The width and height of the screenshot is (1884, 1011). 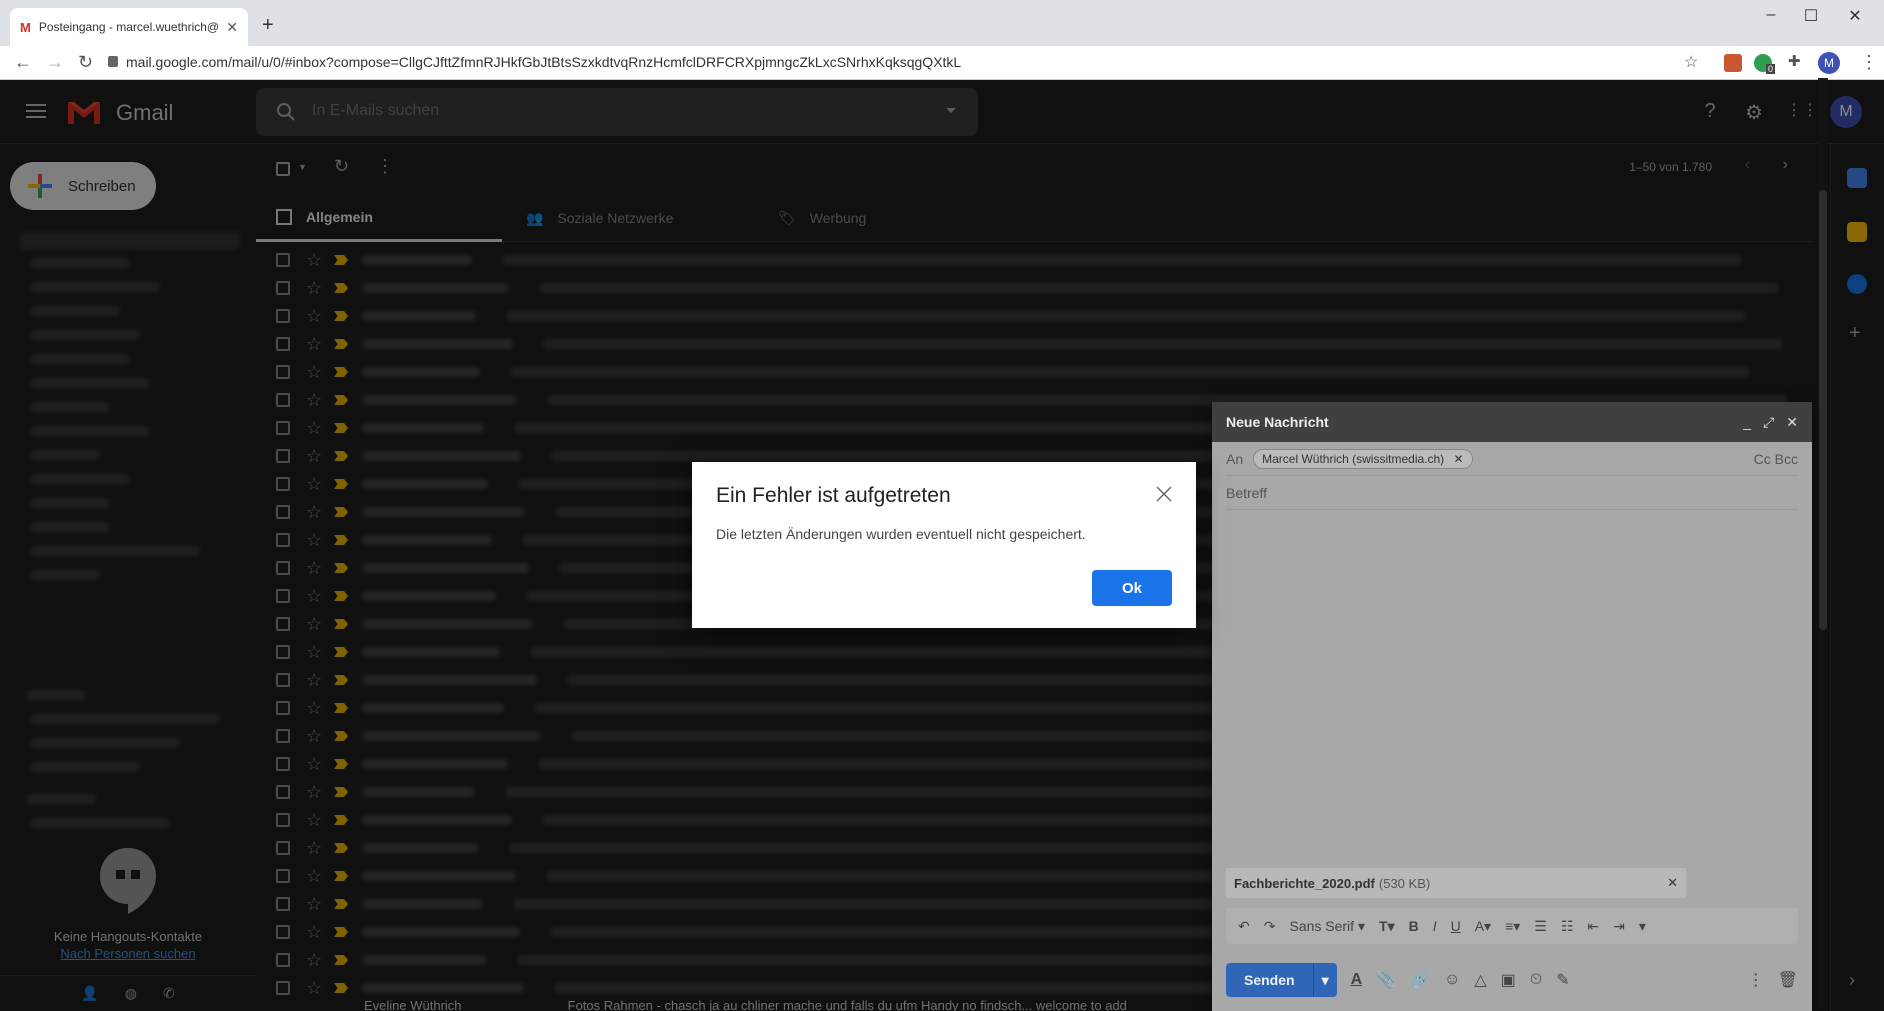 I want to click on undo-icon: ↶, so click(x=1244, y=926).